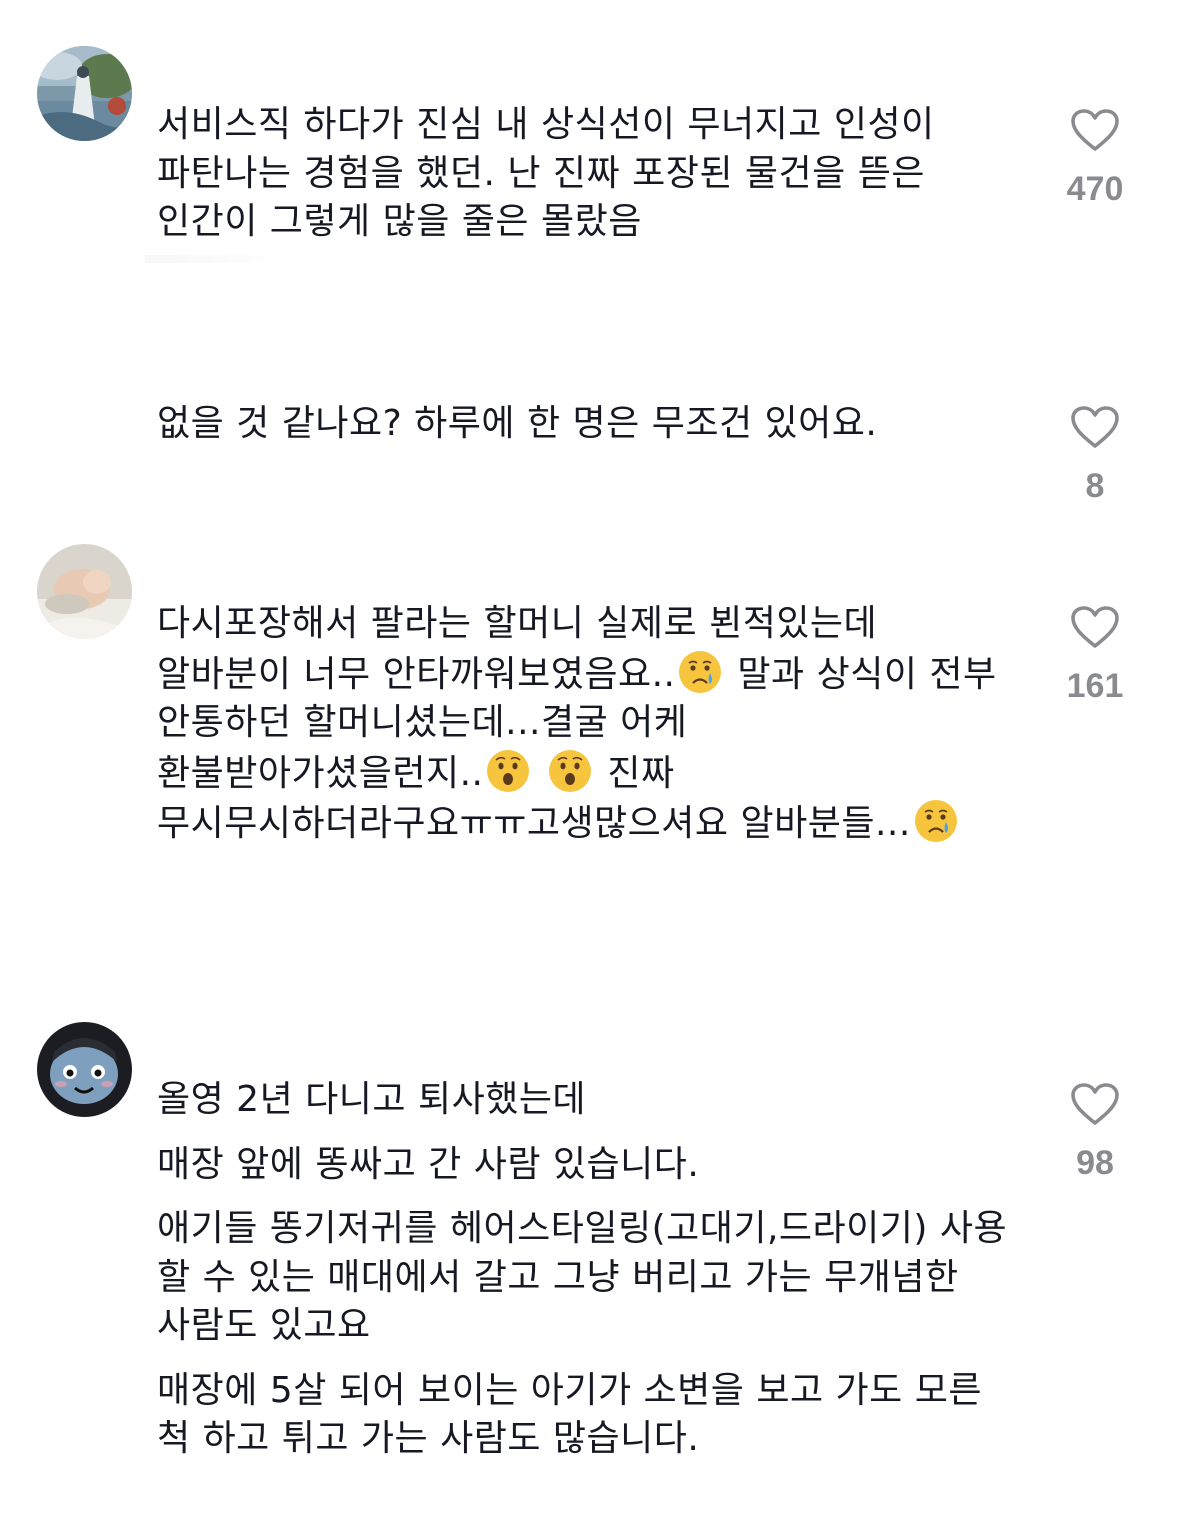 The height and width of the screenshot is (1536, 1179). I want to click on like-count: 8, so click(1095, 486).